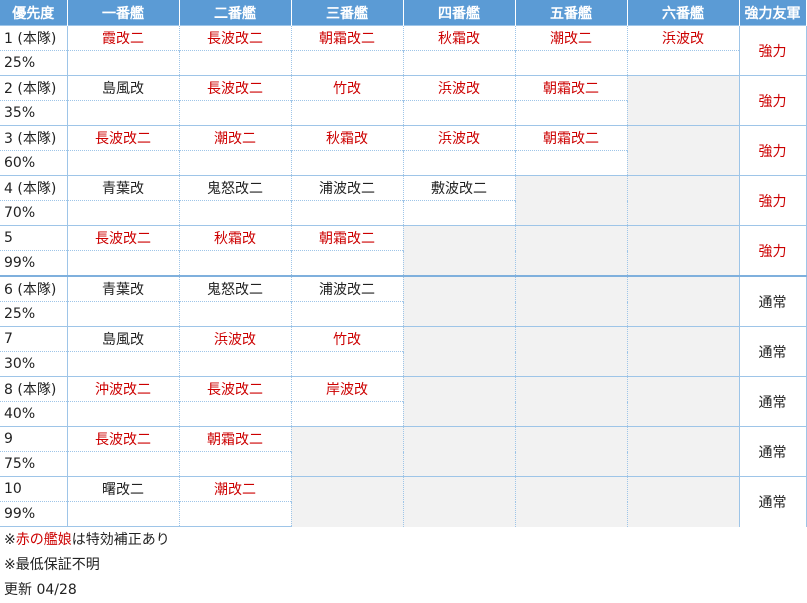 Image resolution: width=807 pixels, height=603 pixels. I want to click on table-row: 9 長波改二 朝霜改二 通常, so click(403, 451).